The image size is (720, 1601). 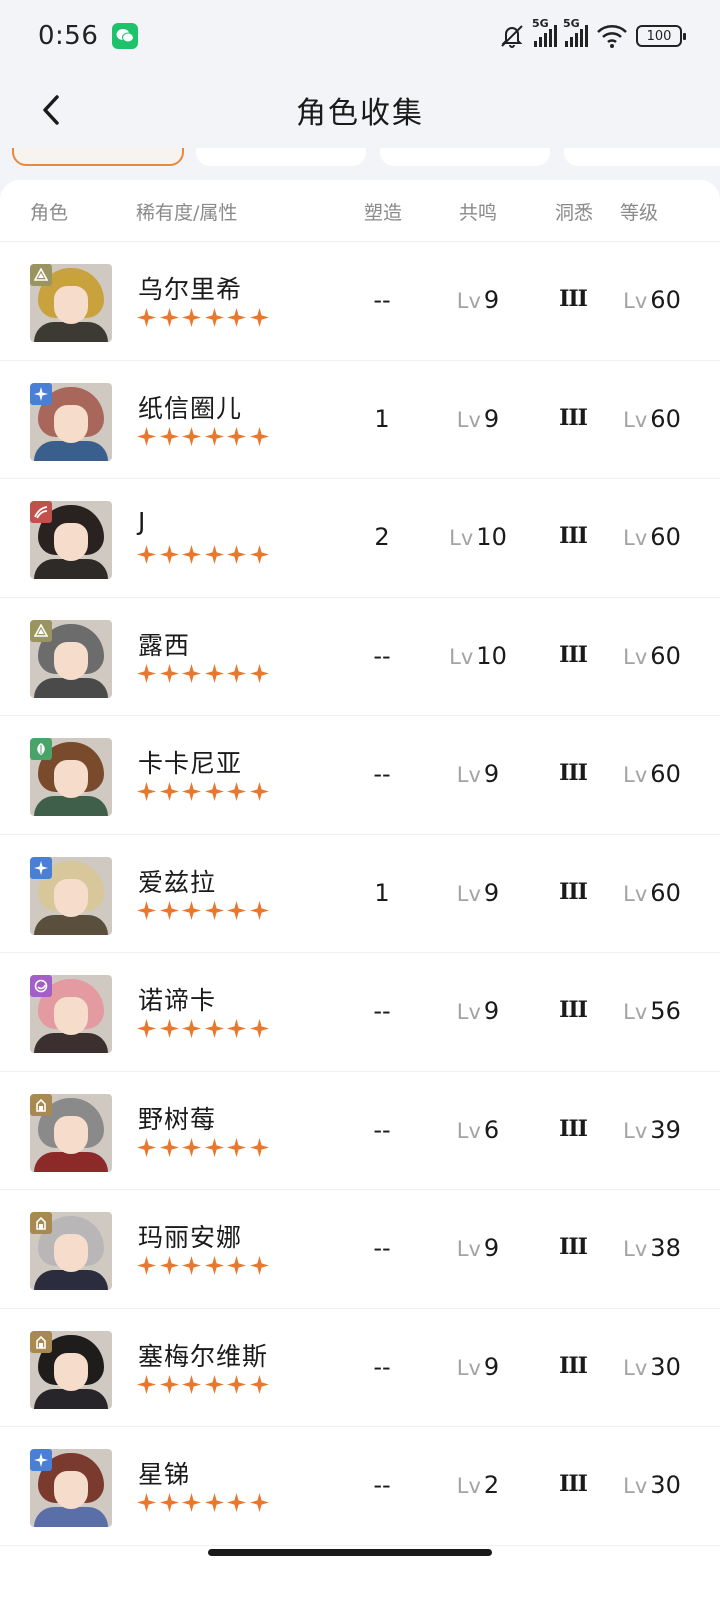 What do you see at coordinates (360, 301) in the screenshot?
I see `character-row: 乌尔里希 -- Lv 9 III Lv 60` at bounding box center [360, 301].